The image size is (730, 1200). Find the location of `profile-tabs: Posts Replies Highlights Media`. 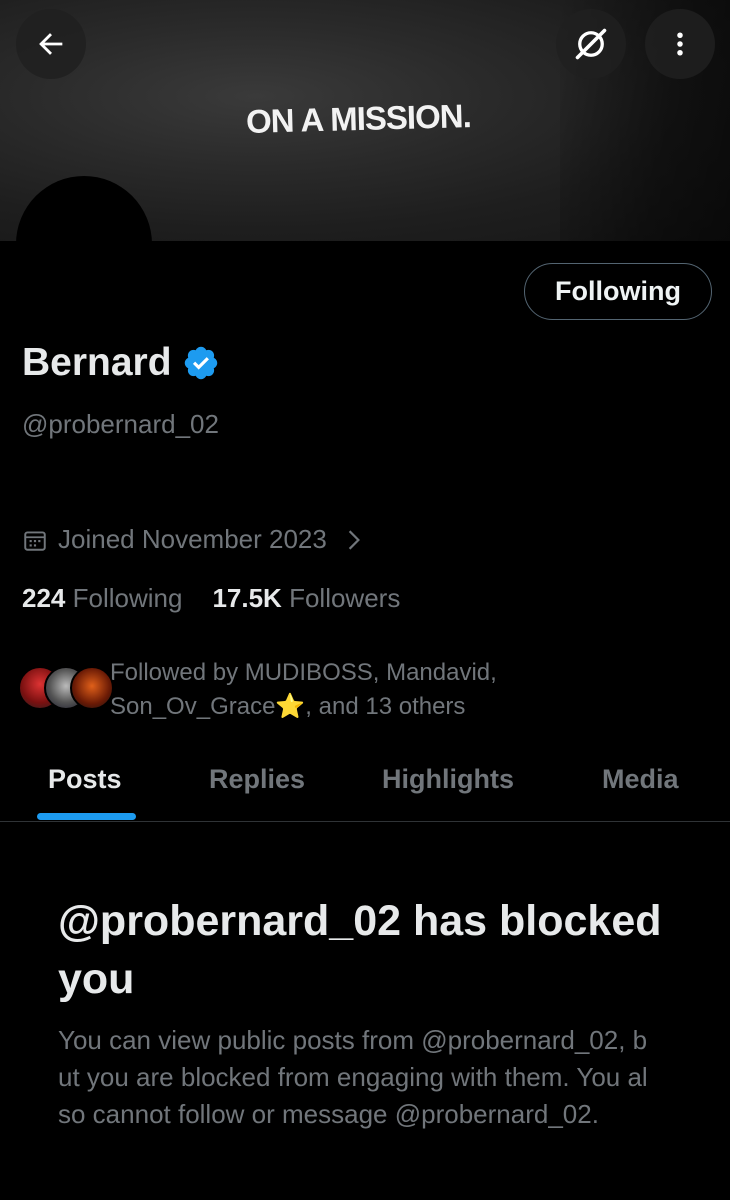

profile-tabs: Posts Replies Highlights Media is located at coordinates (365, 786).